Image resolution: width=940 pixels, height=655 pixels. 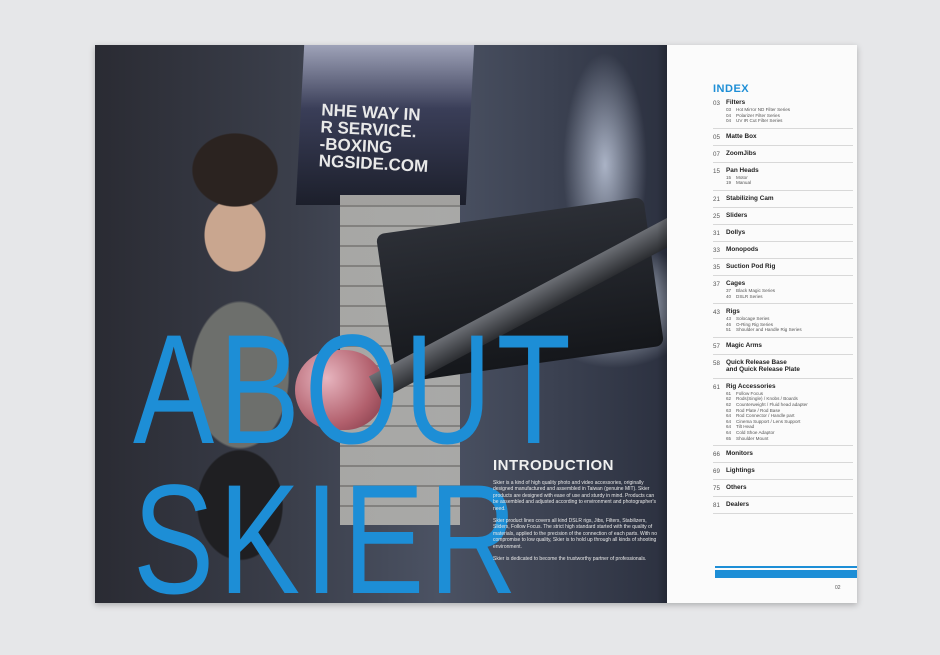 I want to click on index-entry-row: 35 Suction Pod Rig, so click(x=783, y=267).